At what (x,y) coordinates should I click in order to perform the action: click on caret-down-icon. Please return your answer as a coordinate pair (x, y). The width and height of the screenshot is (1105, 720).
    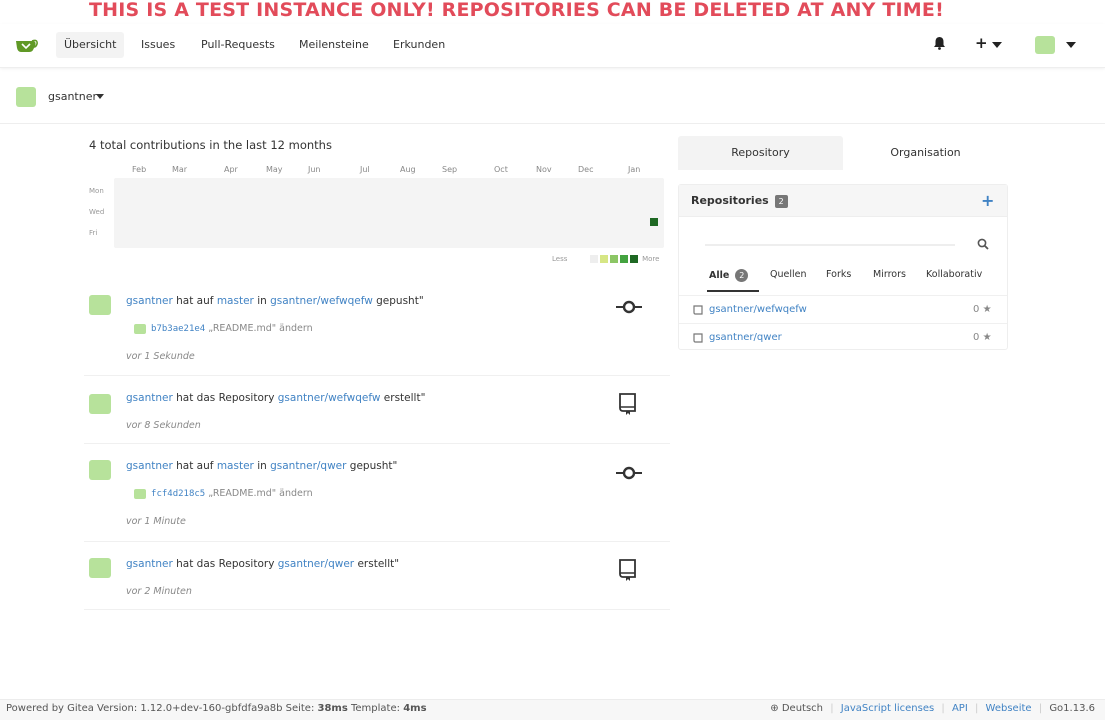
    Looking at the image, I should click on (100, 96).